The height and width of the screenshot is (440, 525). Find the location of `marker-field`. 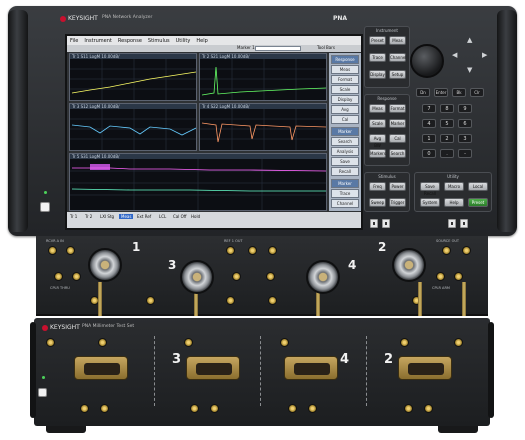

marker-field is located at coordinates (278, 48).